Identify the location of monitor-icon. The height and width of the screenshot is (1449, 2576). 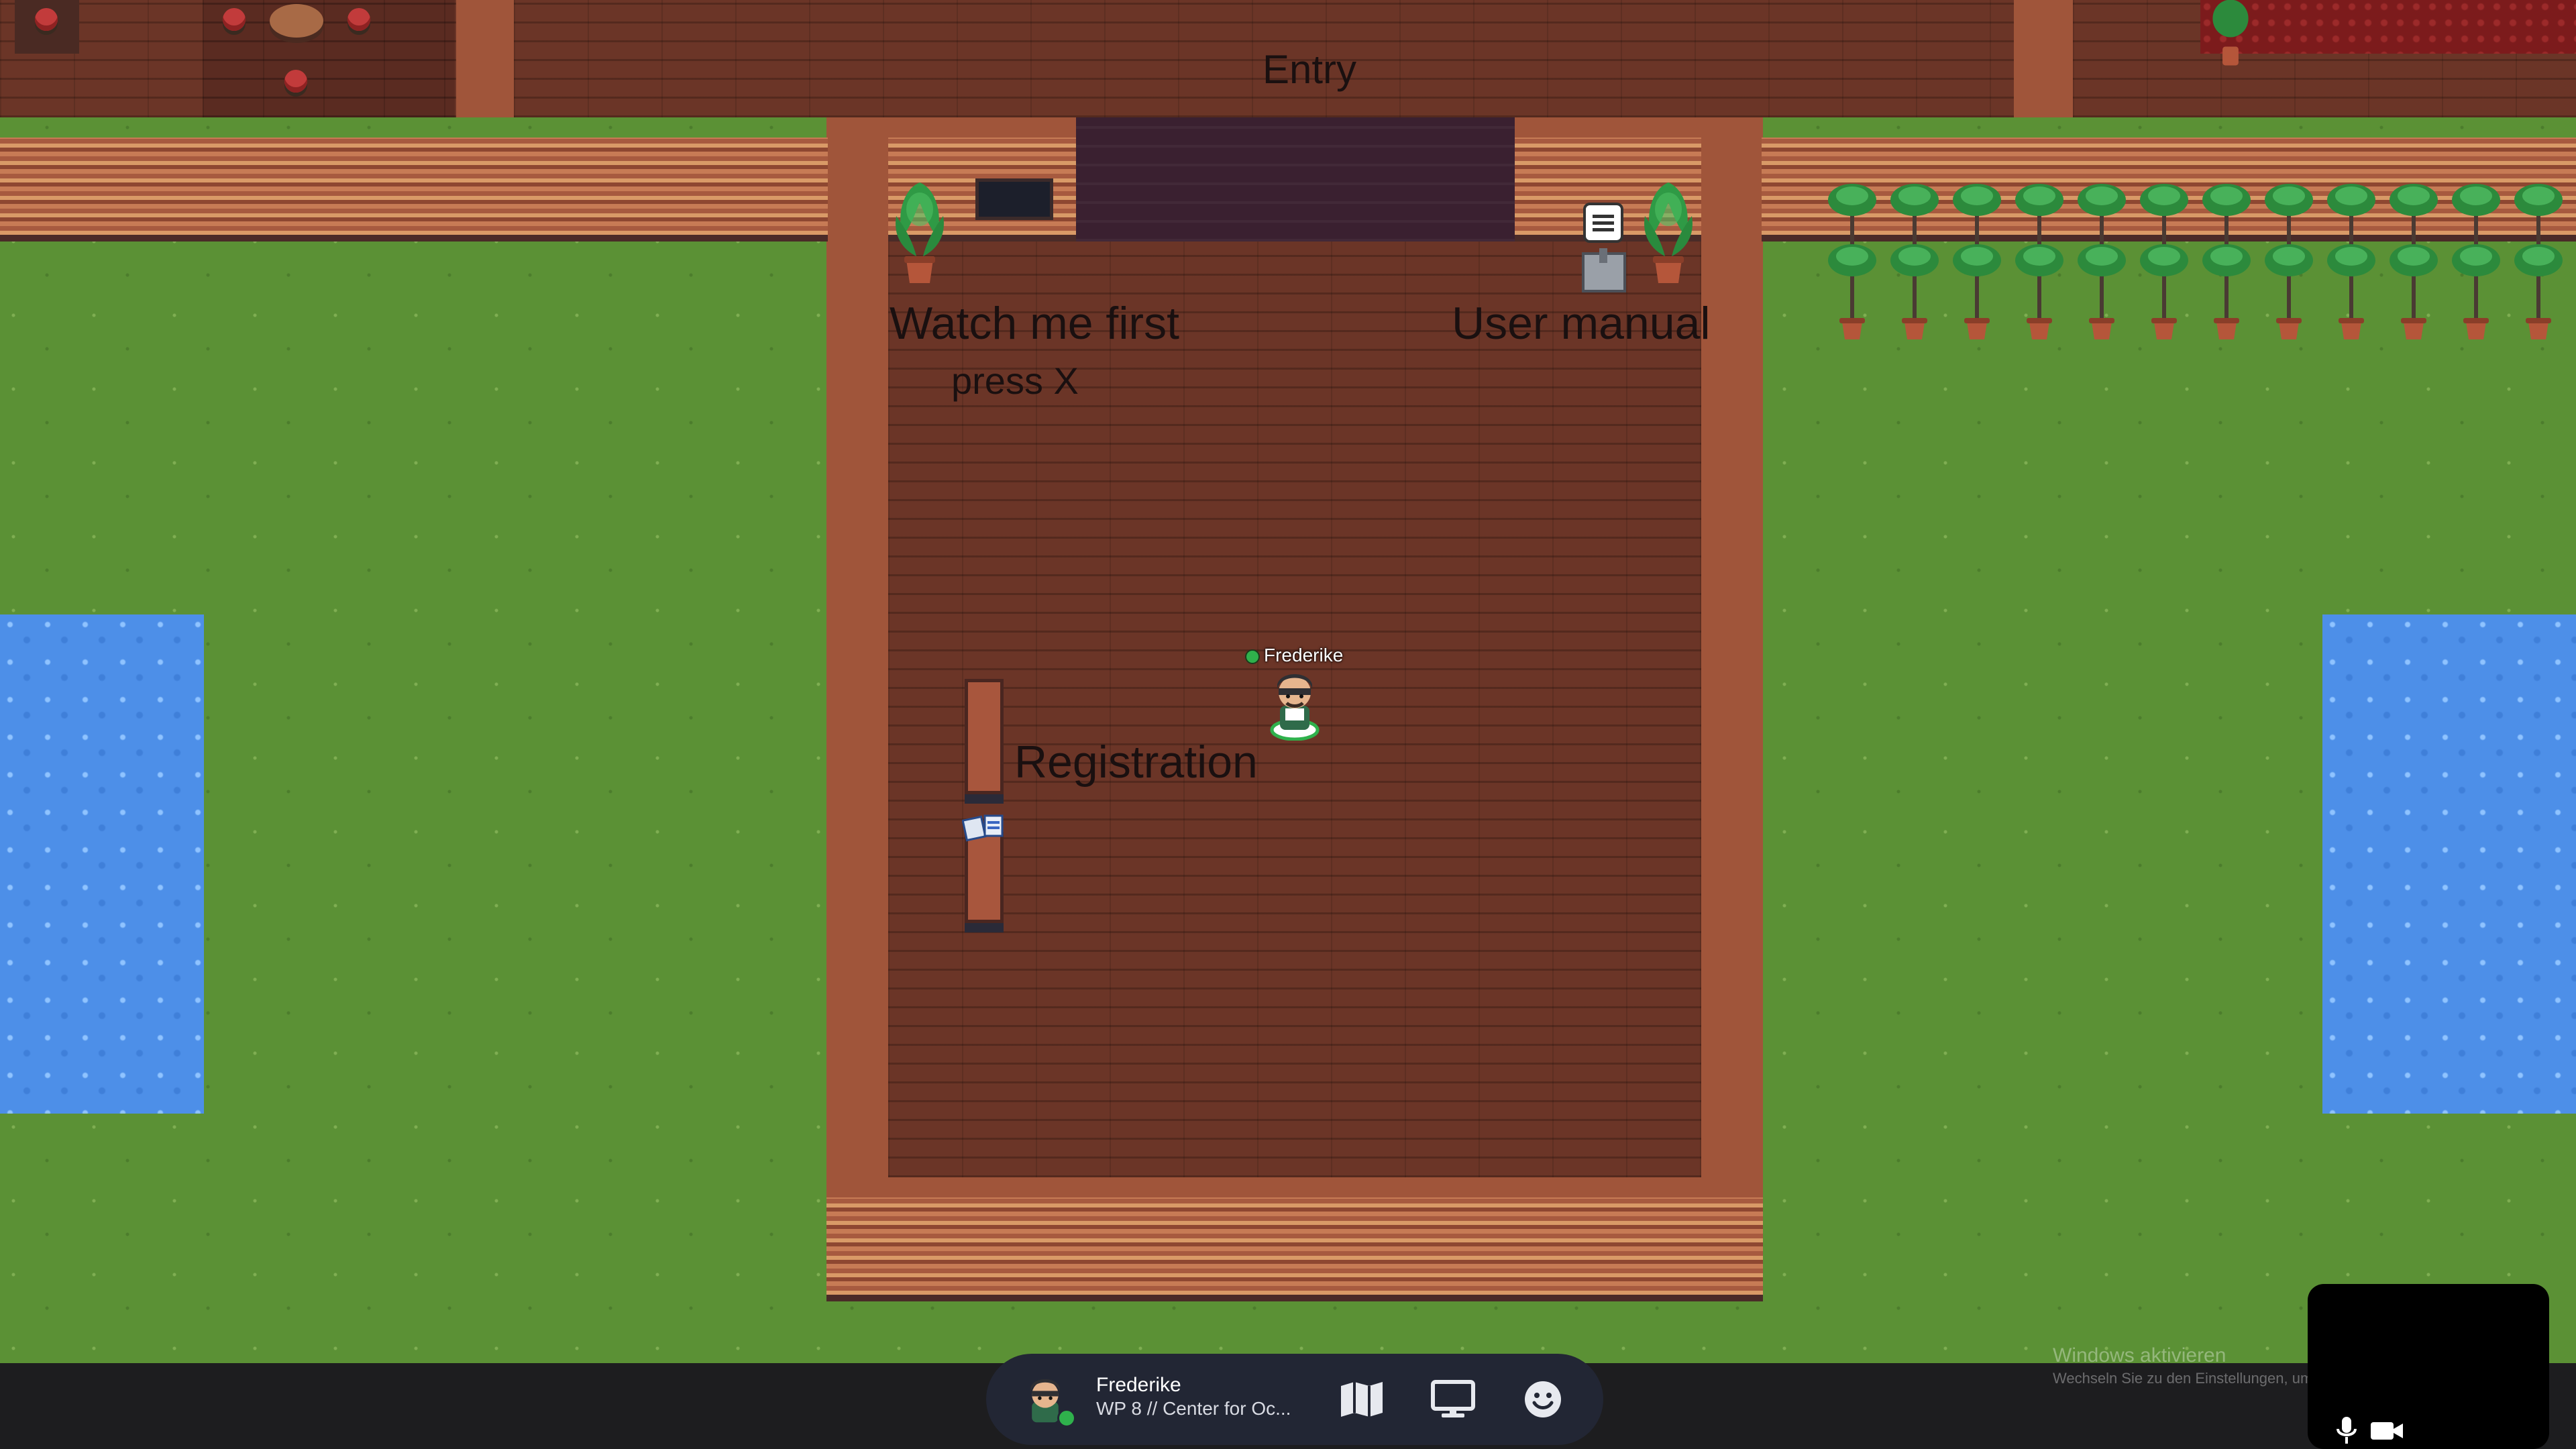
(1453, 1398).